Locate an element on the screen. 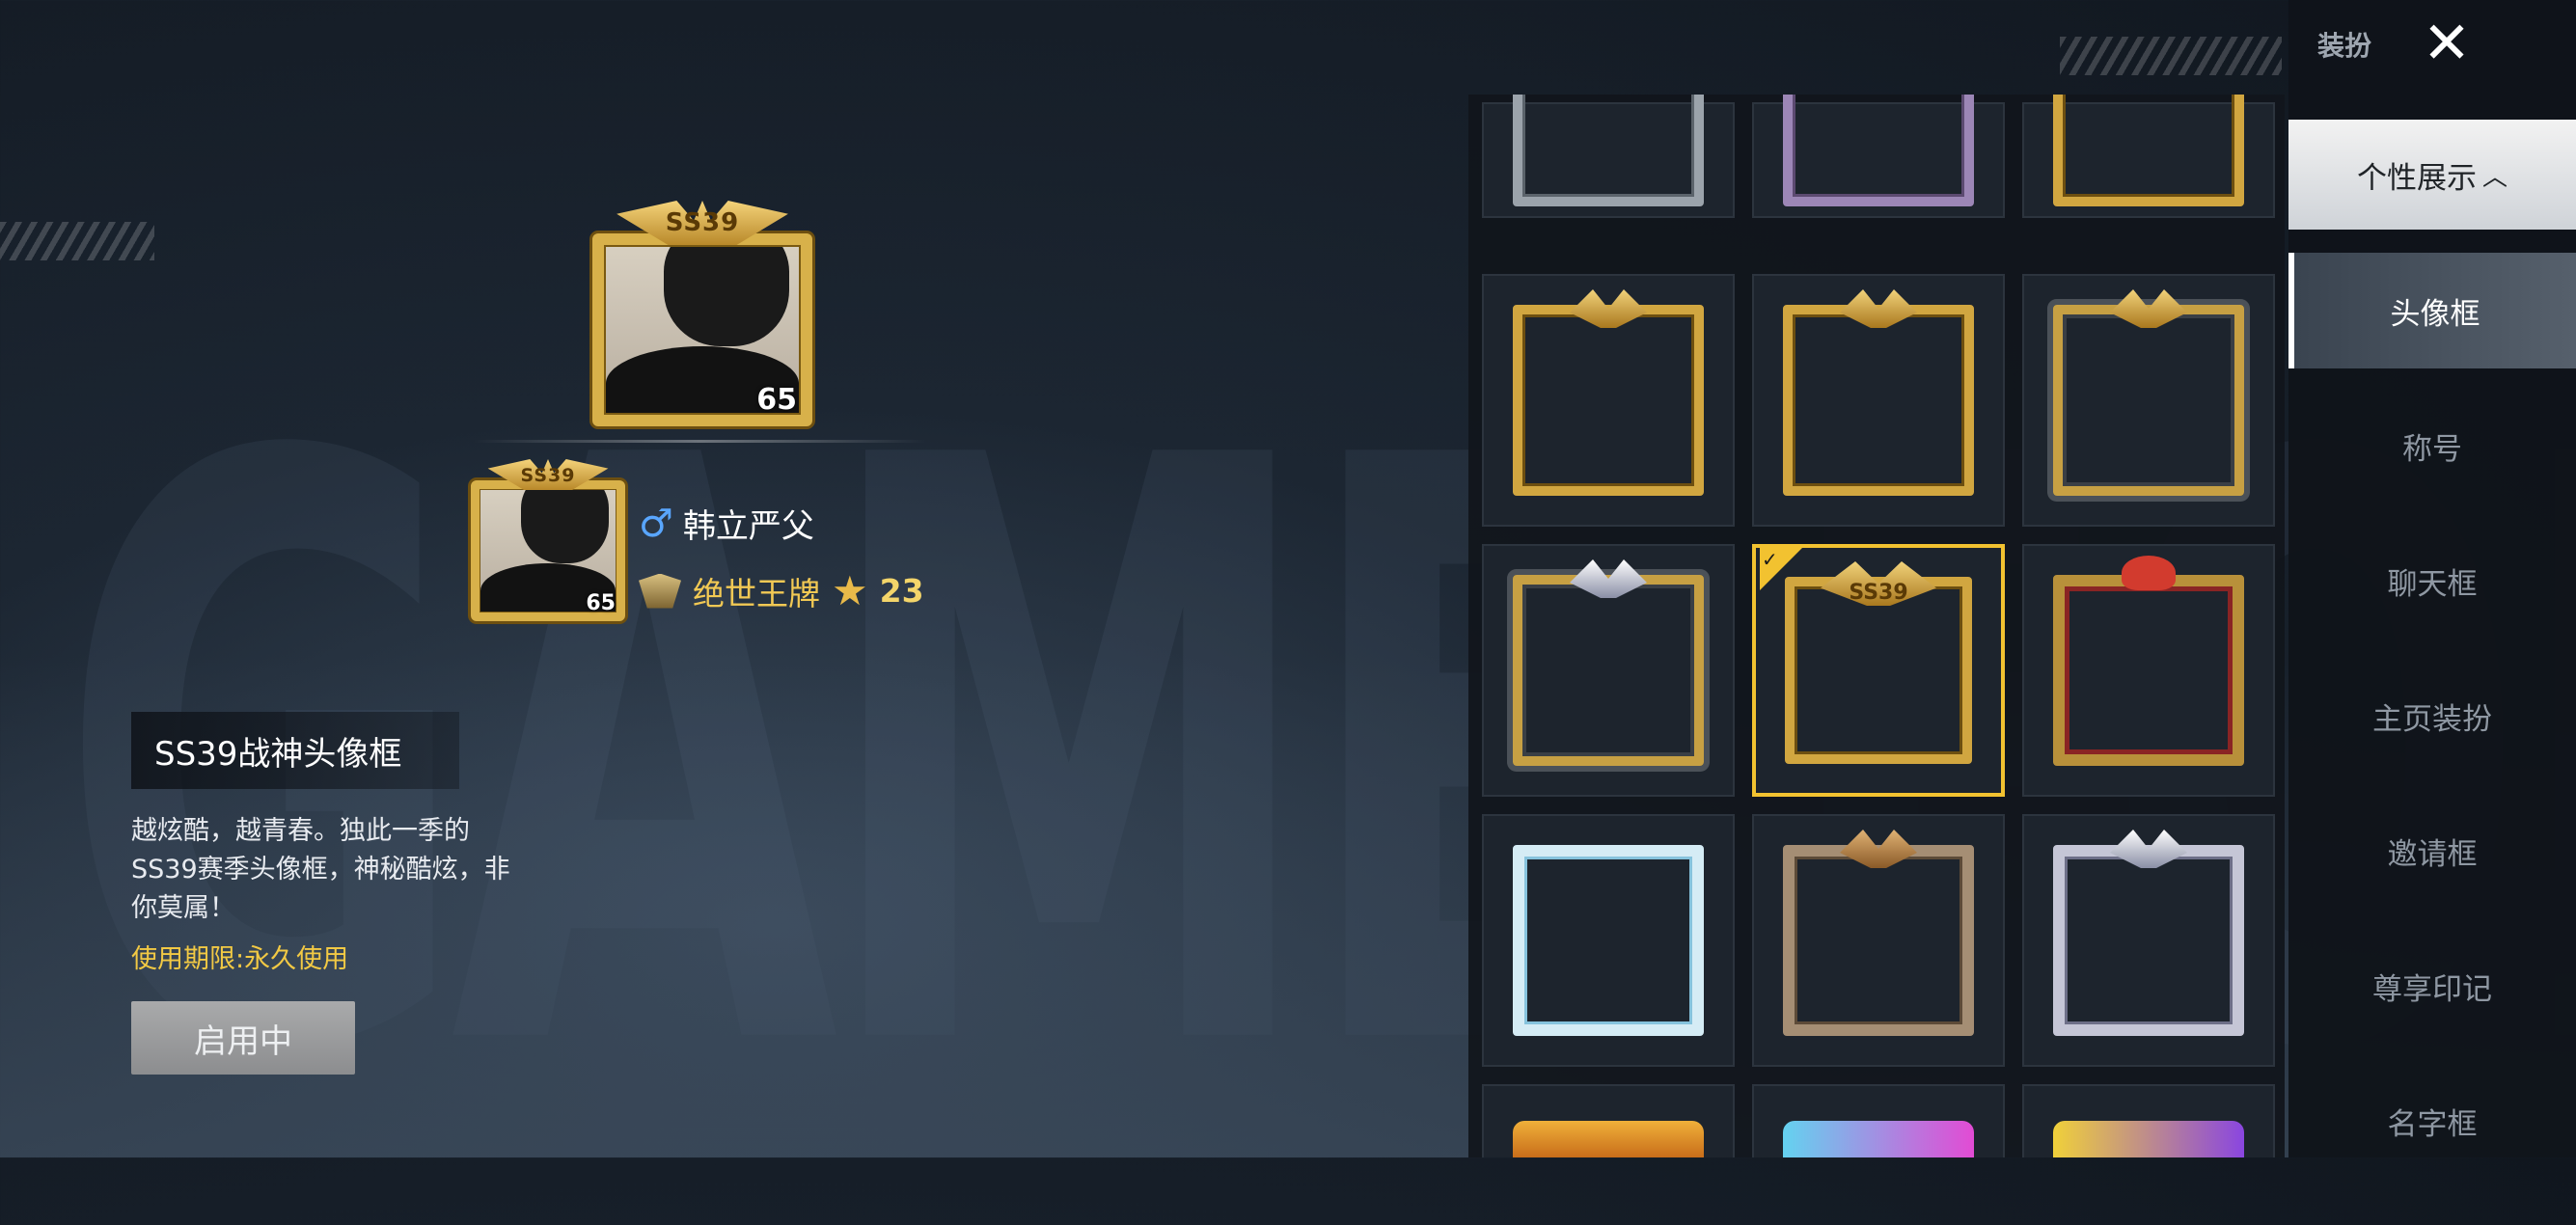 This screenshot has height=1225, width=2576. sidebar-item-chat-frame: 聊天框 is located at coordinates (2432, 581).